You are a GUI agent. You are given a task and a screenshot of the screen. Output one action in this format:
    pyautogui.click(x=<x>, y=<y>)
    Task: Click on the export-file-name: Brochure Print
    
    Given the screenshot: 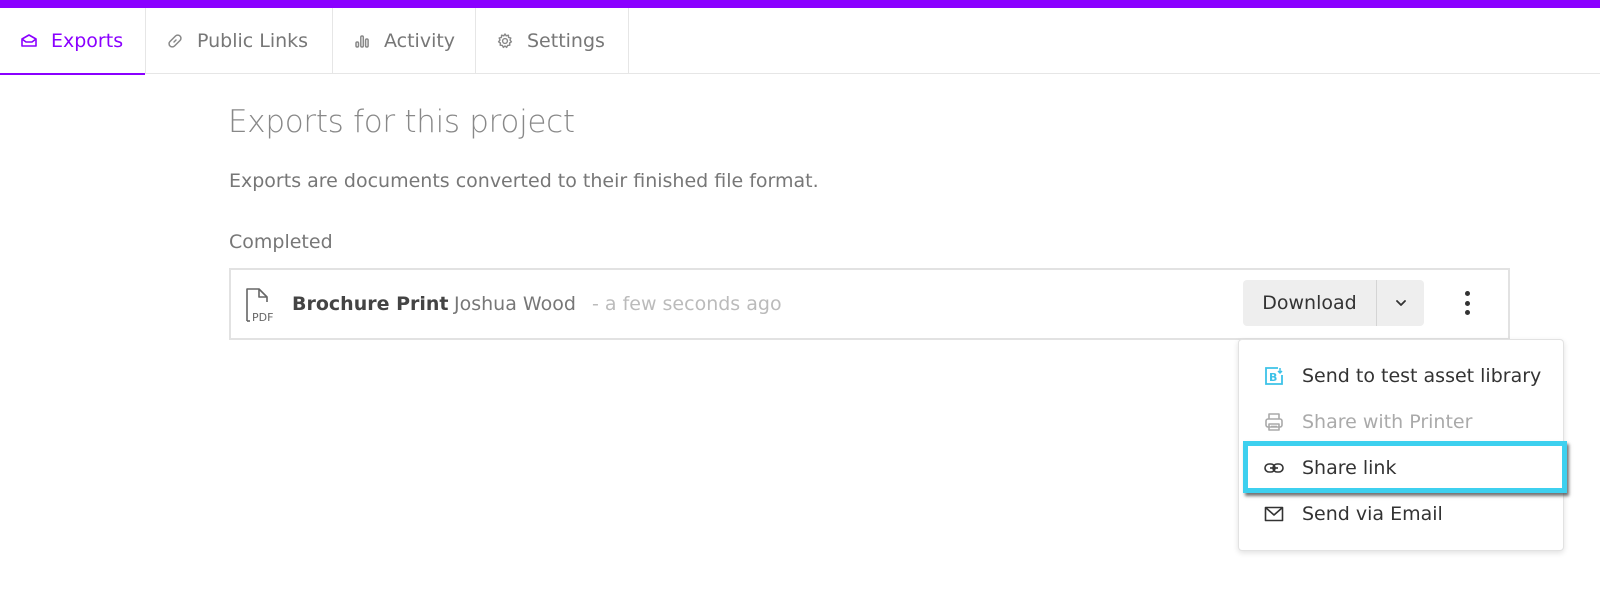 What is the action you would take?
    pyautogui.click(x=370, y=304)
    